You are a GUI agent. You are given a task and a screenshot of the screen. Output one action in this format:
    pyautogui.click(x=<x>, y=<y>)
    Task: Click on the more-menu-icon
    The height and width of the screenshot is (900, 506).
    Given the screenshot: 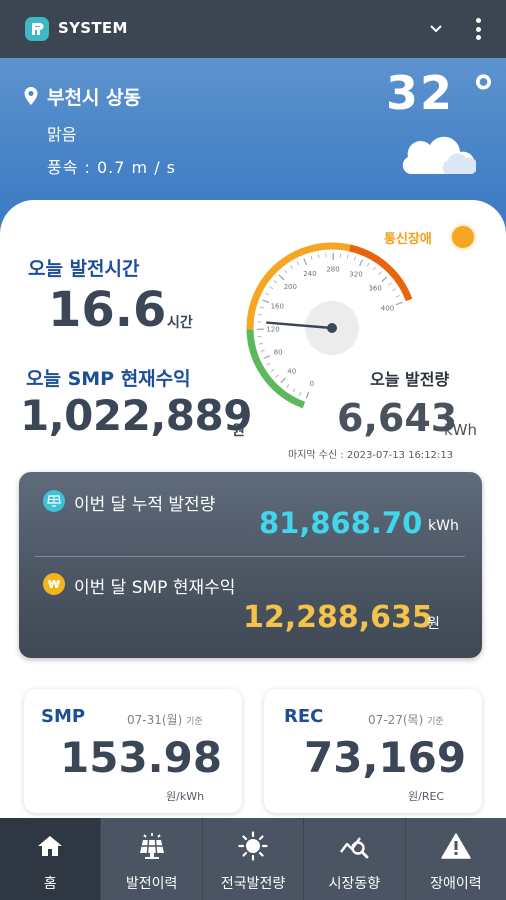 What is the action you would take?
    pyautogui.click(x=478, y=29)
    